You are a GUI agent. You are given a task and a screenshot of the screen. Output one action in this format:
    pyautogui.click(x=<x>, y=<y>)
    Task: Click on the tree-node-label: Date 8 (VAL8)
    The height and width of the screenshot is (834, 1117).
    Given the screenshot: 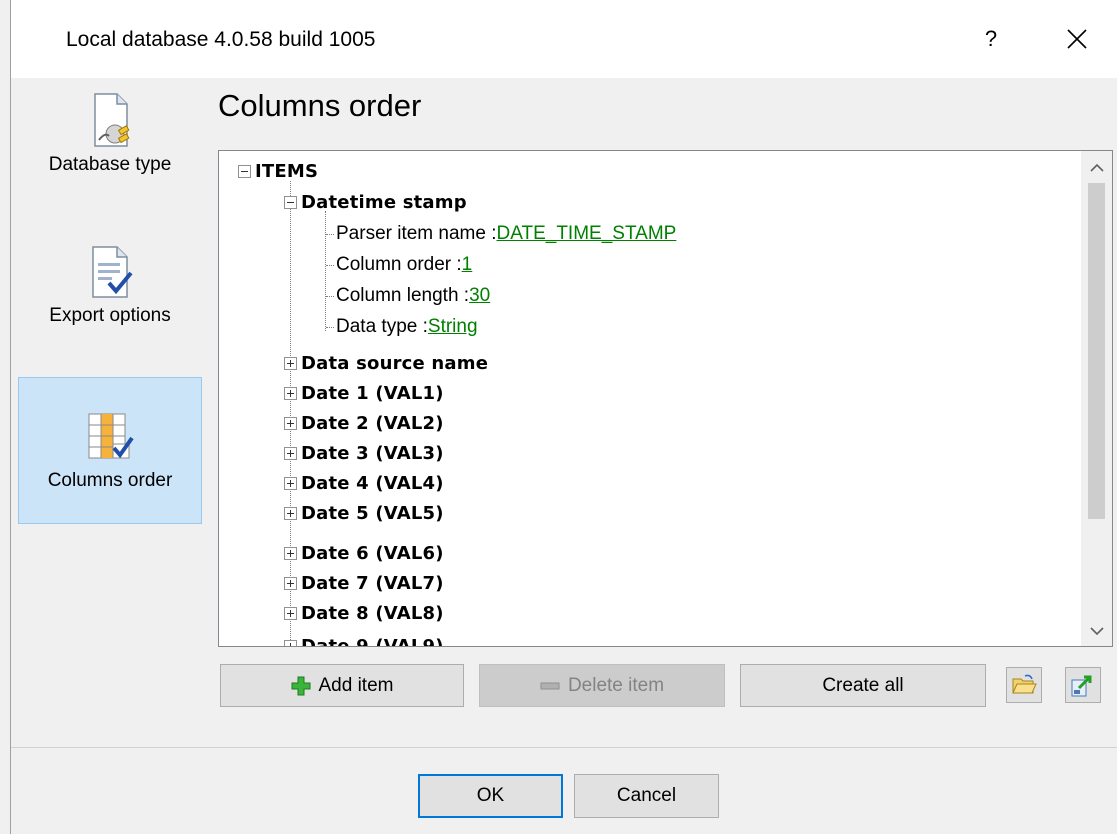 What is the action you would take?
    pyautogui.click(x=372, y=613)
    